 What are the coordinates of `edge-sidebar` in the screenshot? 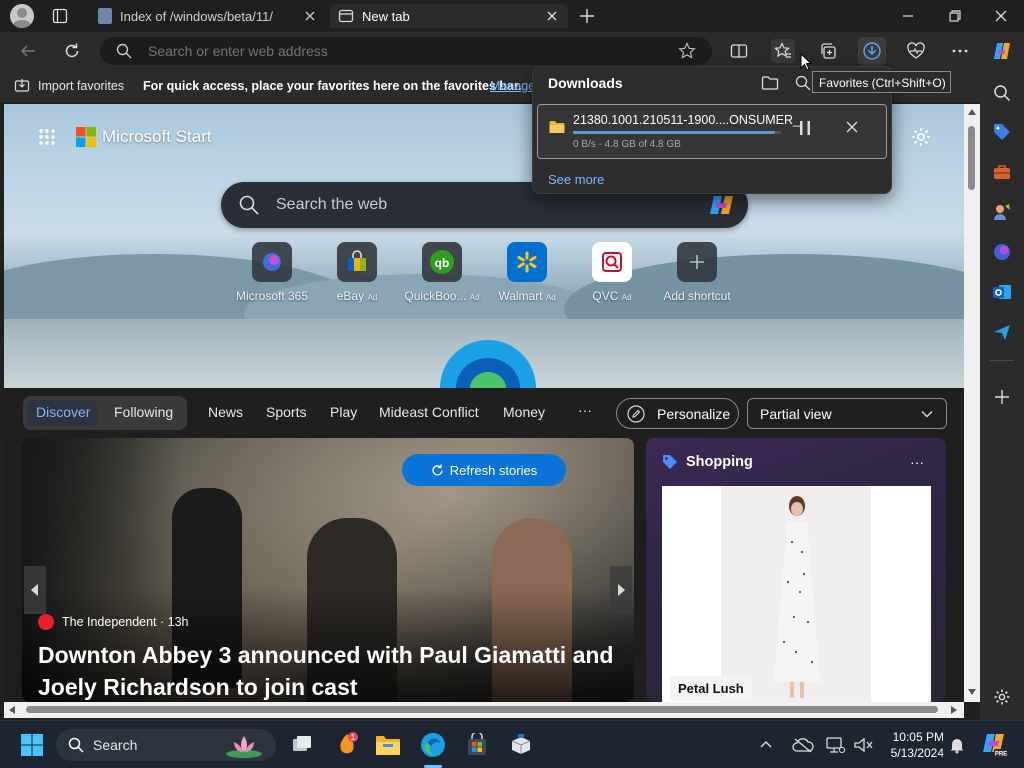 It's located at (1002, 395).